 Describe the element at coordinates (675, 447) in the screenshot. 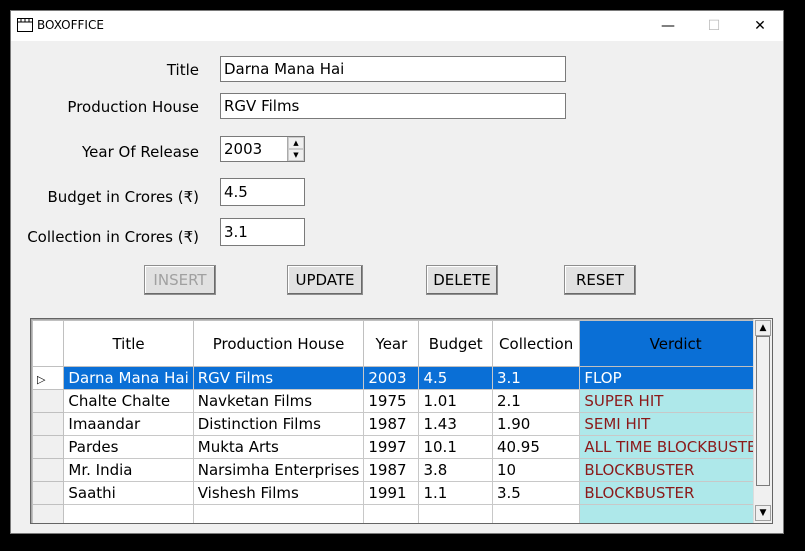

I see `cell-verdict: ALL TIME BLOCKBUSTER` at that location.